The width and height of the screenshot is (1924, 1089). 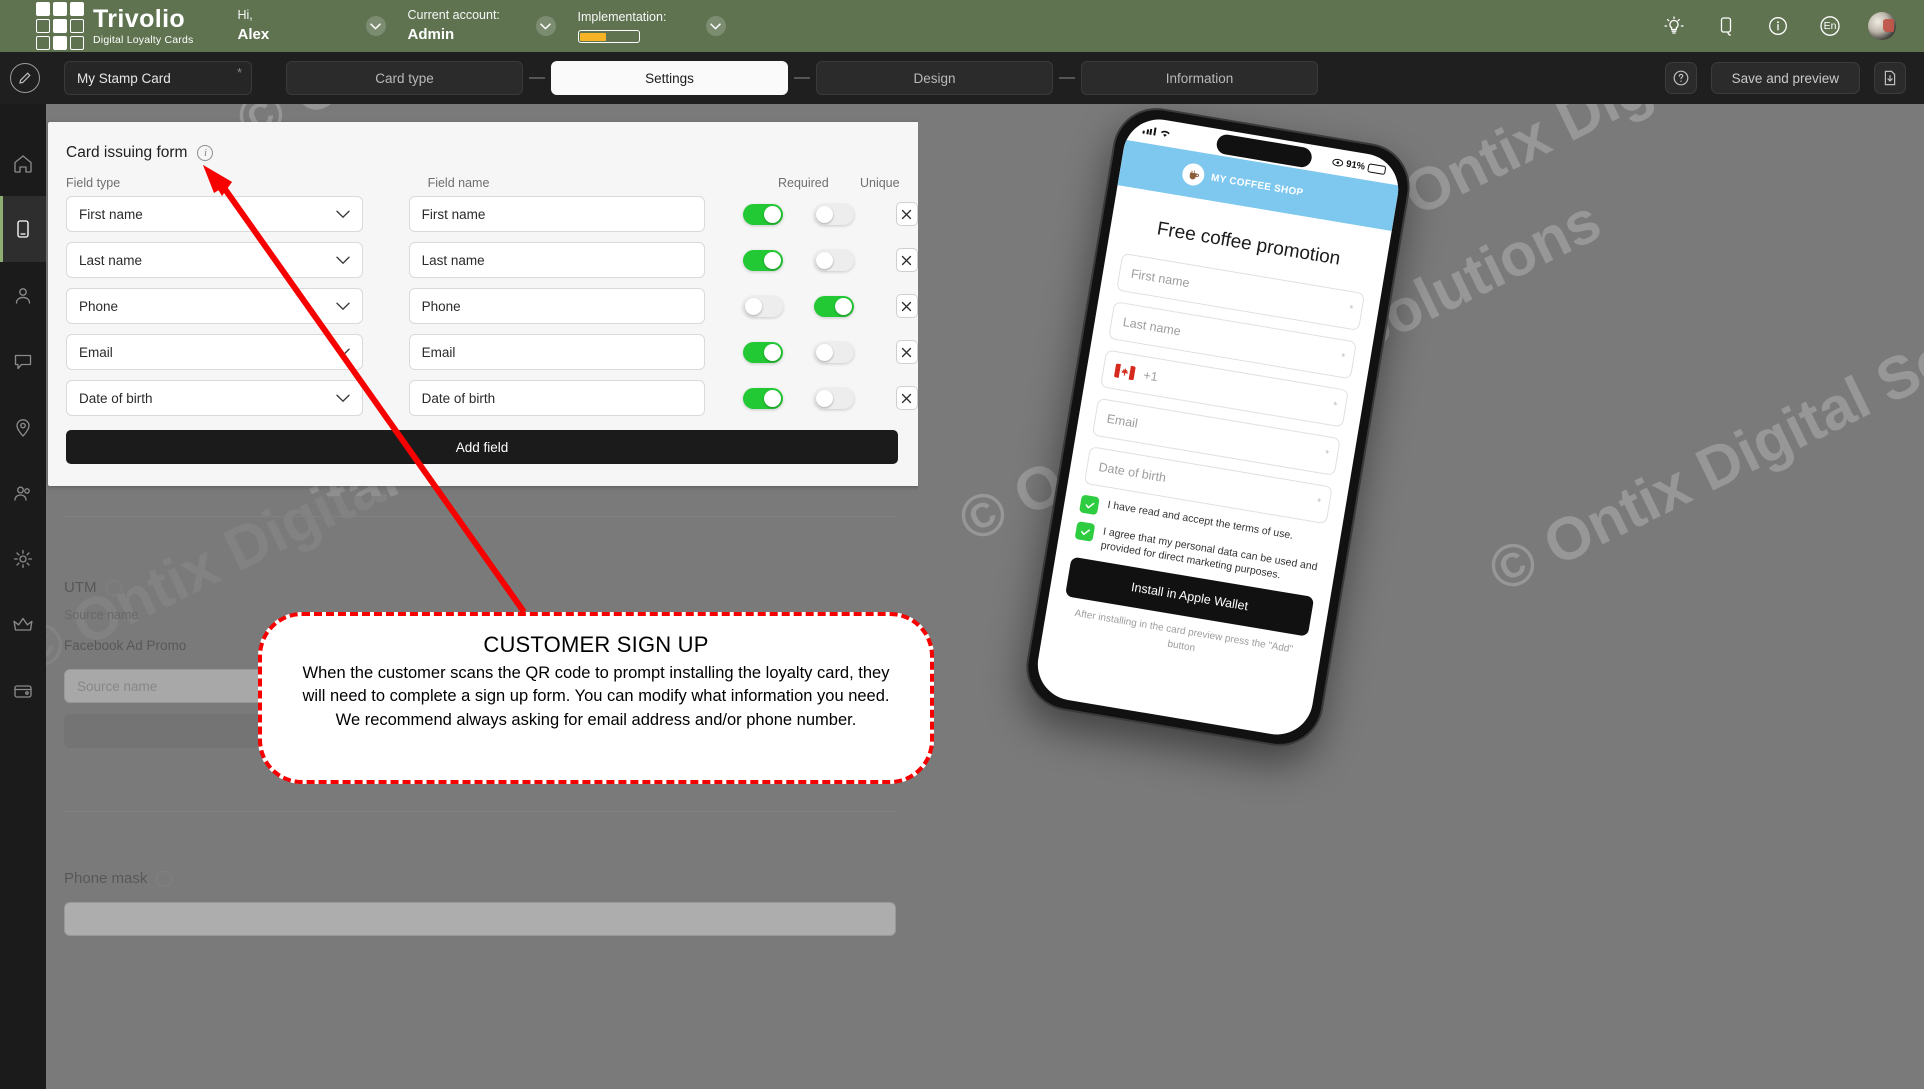 I want to click on sidebar-item-customers, so click(x=23, y=295).